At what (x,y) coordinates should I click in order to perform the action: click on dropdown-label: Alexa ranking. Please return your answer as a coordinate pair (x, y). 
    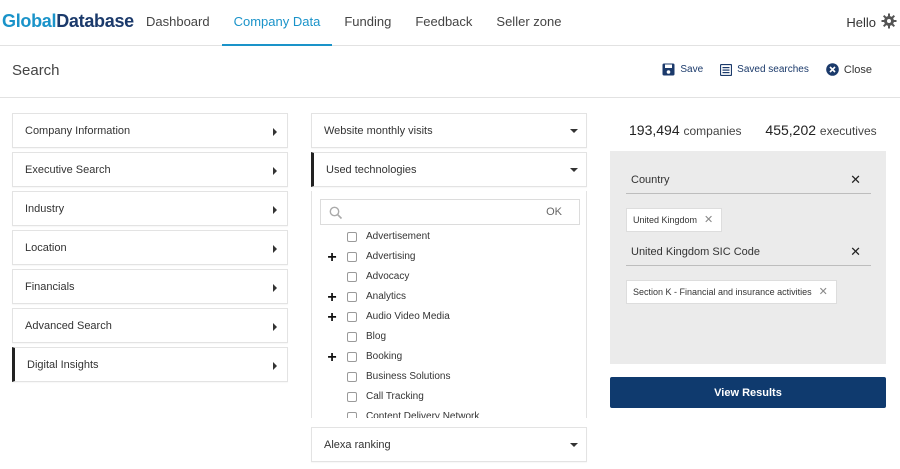
    Looking at the image, I should click on (357, 445).